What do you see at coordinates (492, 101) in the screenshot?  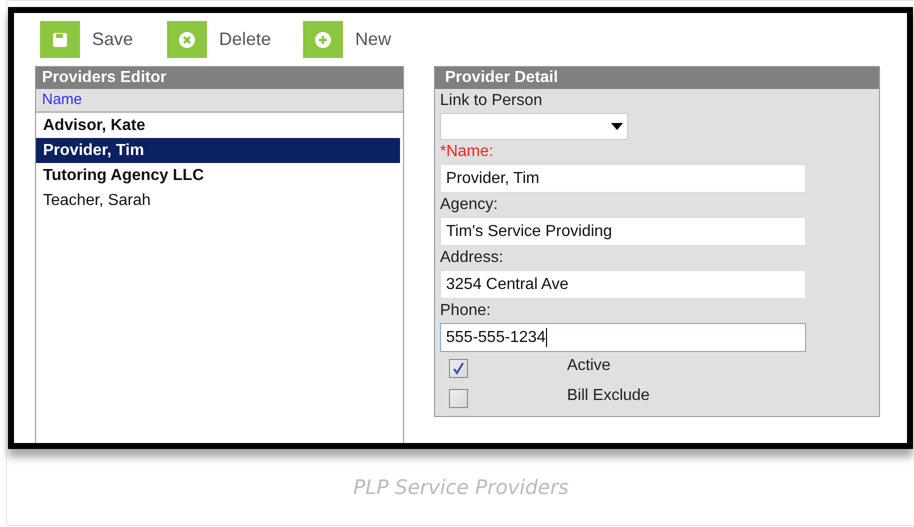 I see `field-label: Link to Person` at bounding box center [492, 101].